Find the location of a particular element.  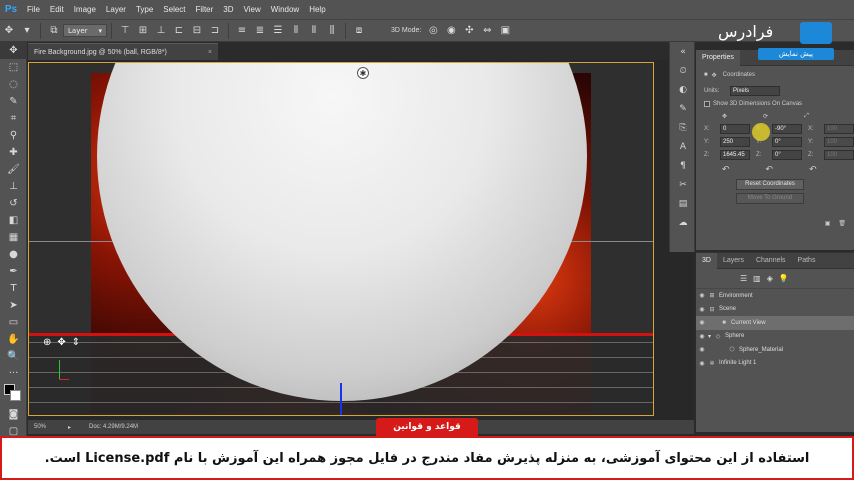

layer-comps-icon: ▤ is located at coordinates (683, 203).